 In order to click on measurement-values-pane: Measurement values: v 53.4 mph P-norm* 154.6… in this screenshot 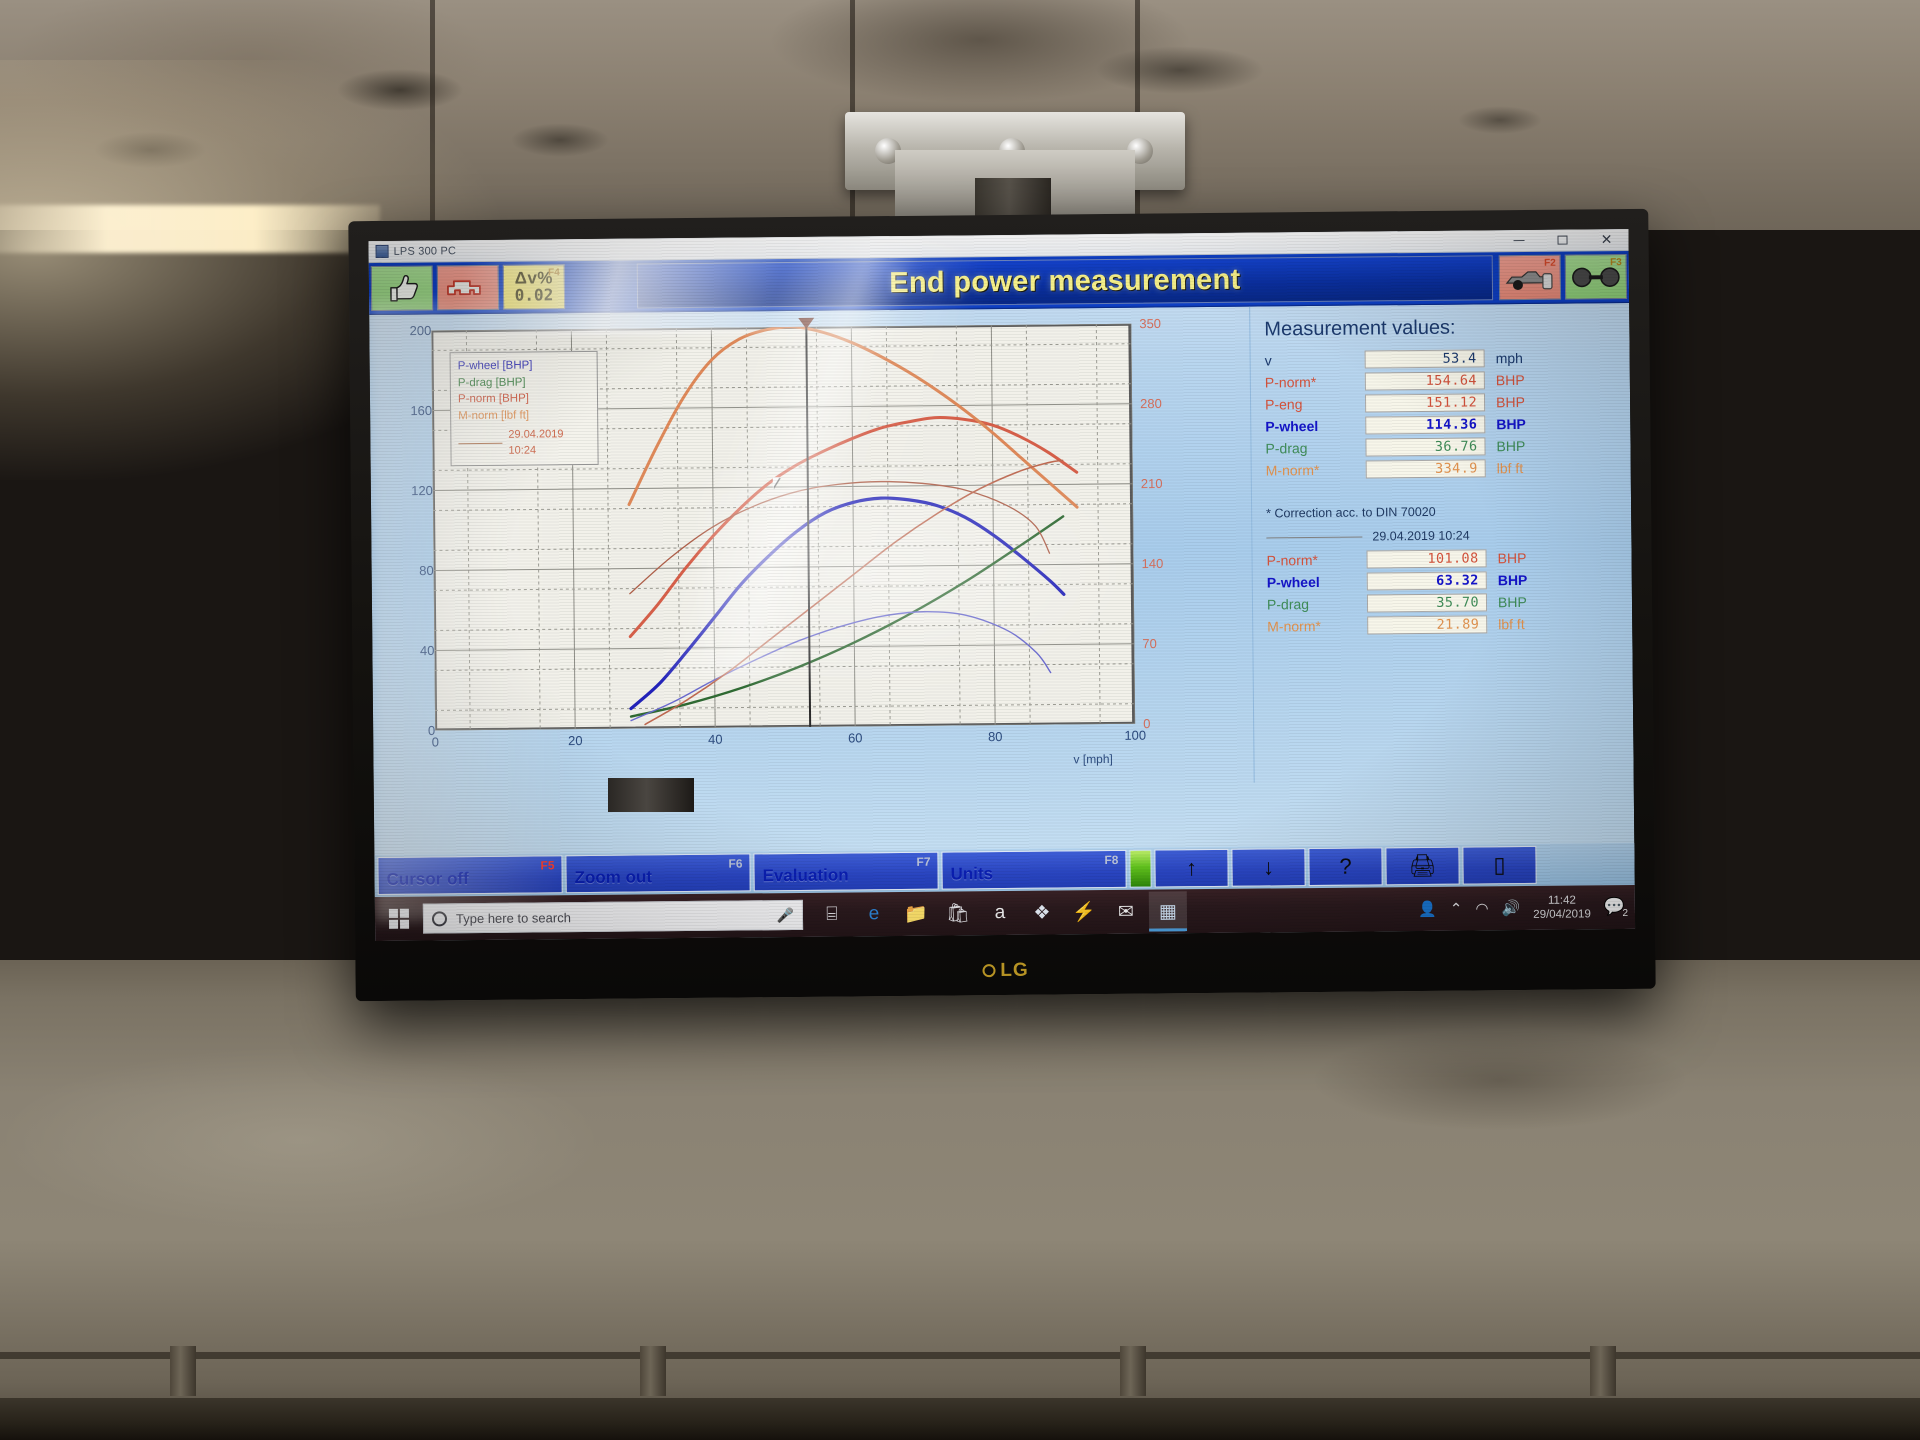, I will do `click(1441, 542)`.